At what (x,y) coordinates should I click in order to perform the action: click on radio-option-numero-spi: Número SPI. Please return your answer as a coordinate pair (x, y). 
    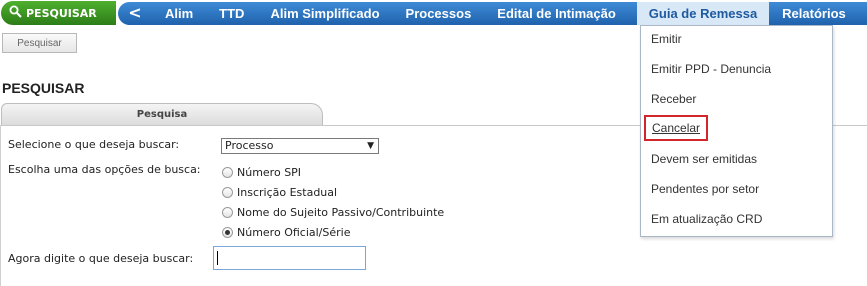
    Looking at the image, I should click on (261, 172).